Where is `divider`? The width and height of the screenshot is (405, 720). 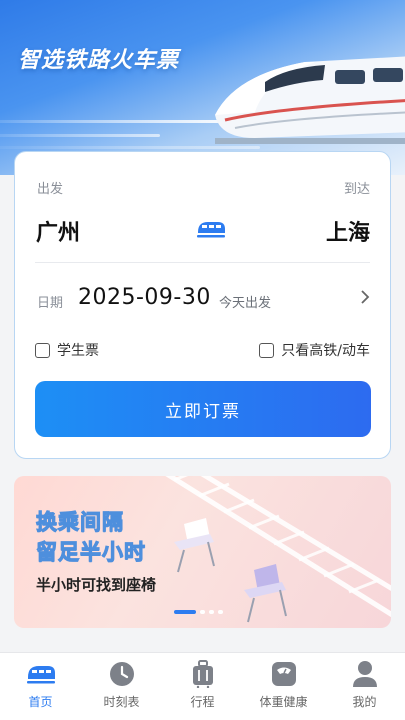
divider is located at coordinates (202, 262).